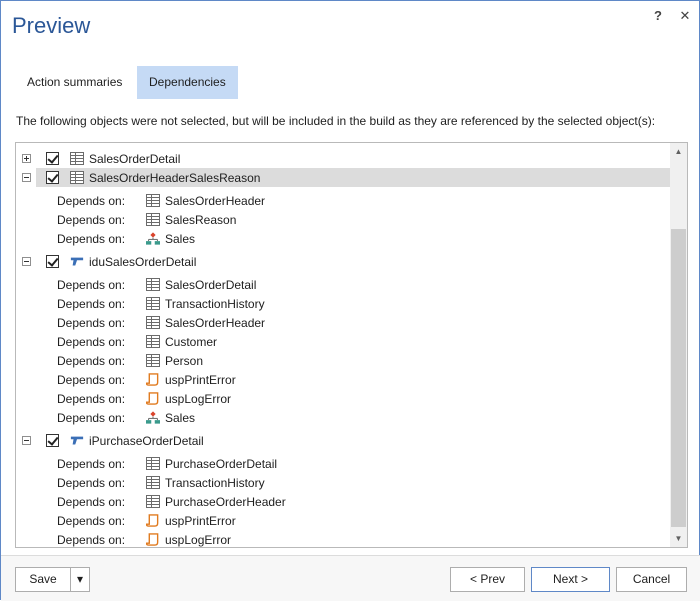 Image resolution: width=700 pixels, height=601 pixels. I want to click on tree-row-ipurchaseorderdetail: iPurchaseOrderDetail, so click(344, 440).